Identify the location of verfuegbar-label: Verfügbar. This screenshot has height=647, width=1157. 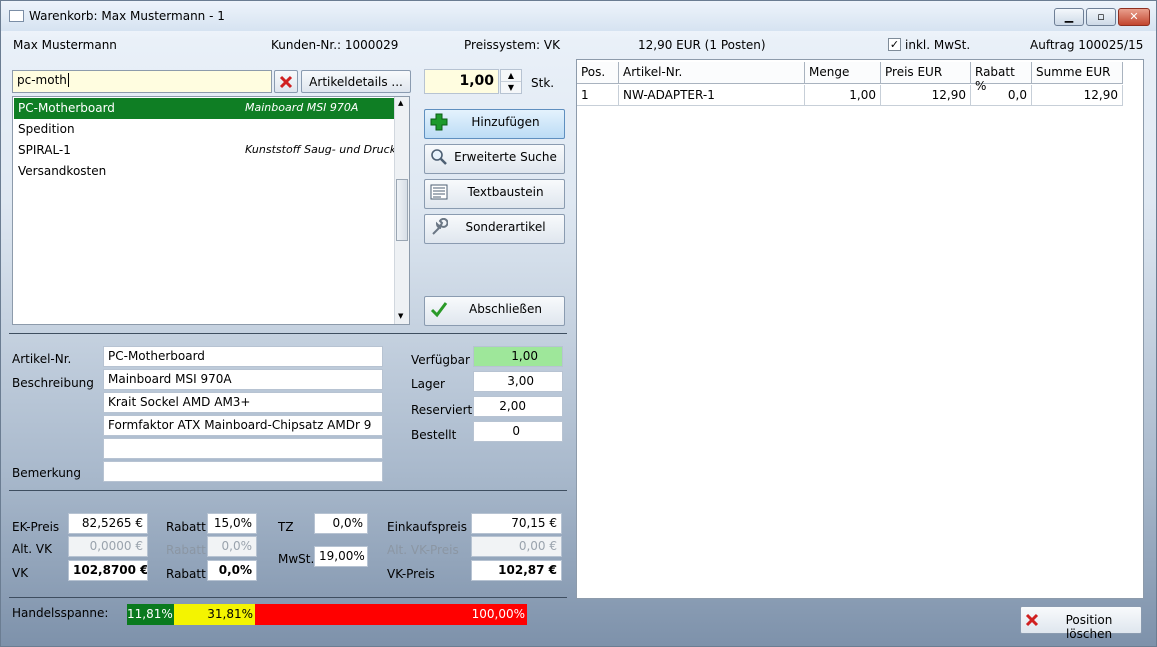
(440, 360).